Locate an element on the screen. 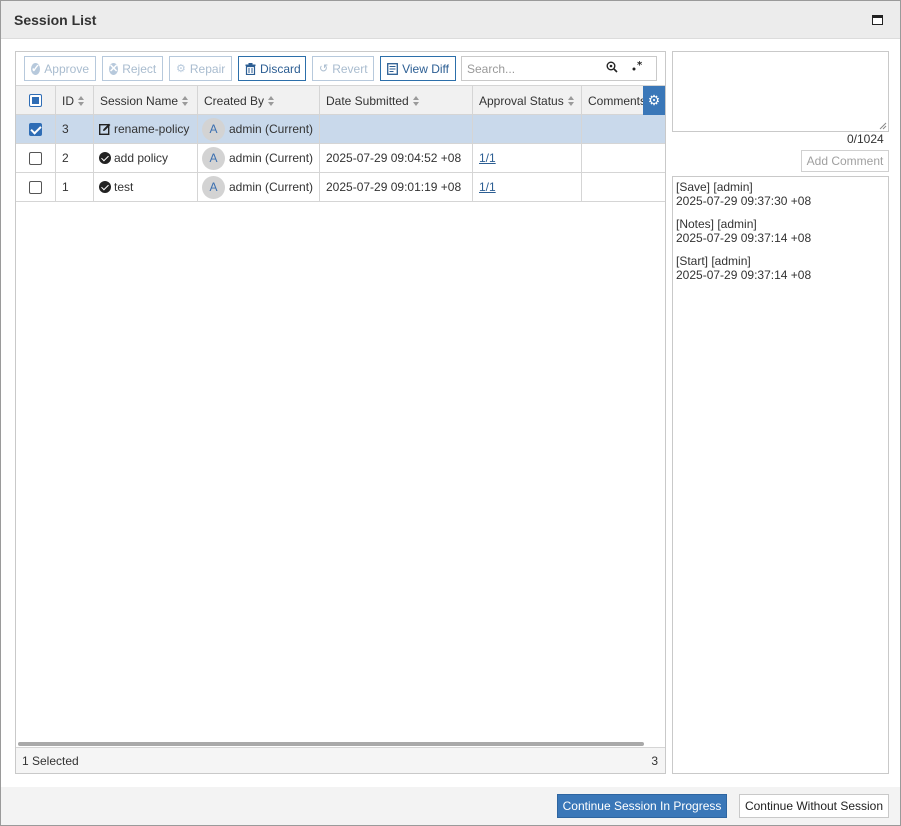  log-entry: [Notes] [admin] 2025-07-29 09:37:14 +08 is located at coordinates (780, 231).